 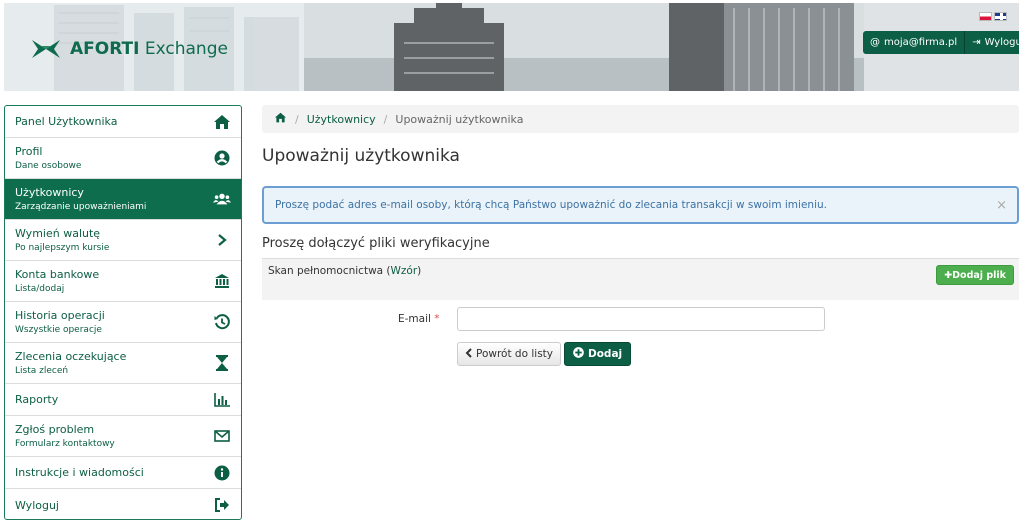 What do you see at coordinates (1001, 42) in the screenshot?
I see `logout-header-label: Wyloguj` at bounding box center [1001, 42].